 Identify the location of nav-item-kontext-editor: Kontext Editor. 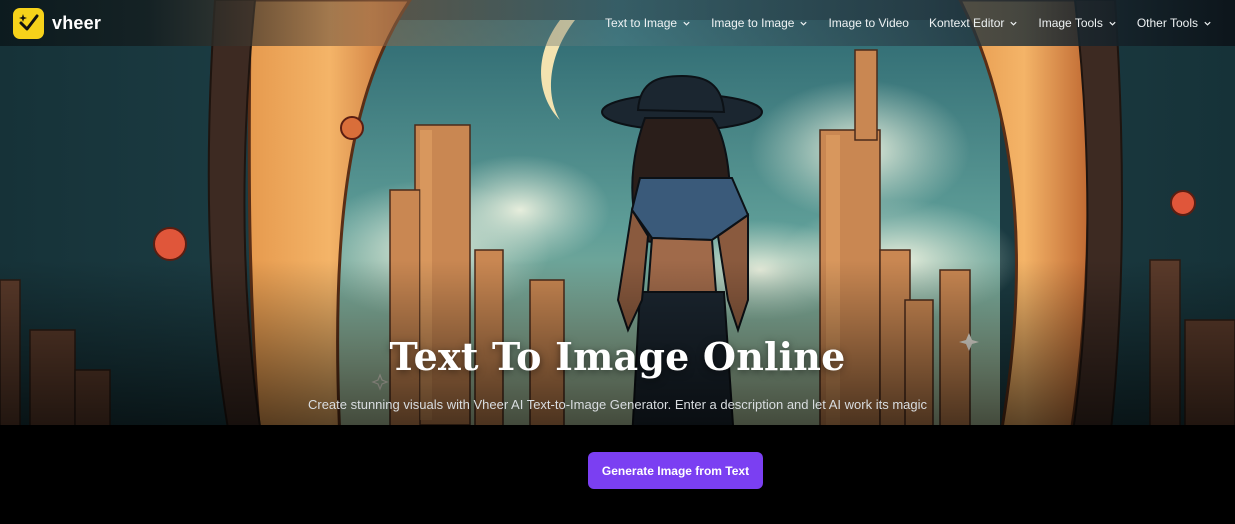
(973, 23).